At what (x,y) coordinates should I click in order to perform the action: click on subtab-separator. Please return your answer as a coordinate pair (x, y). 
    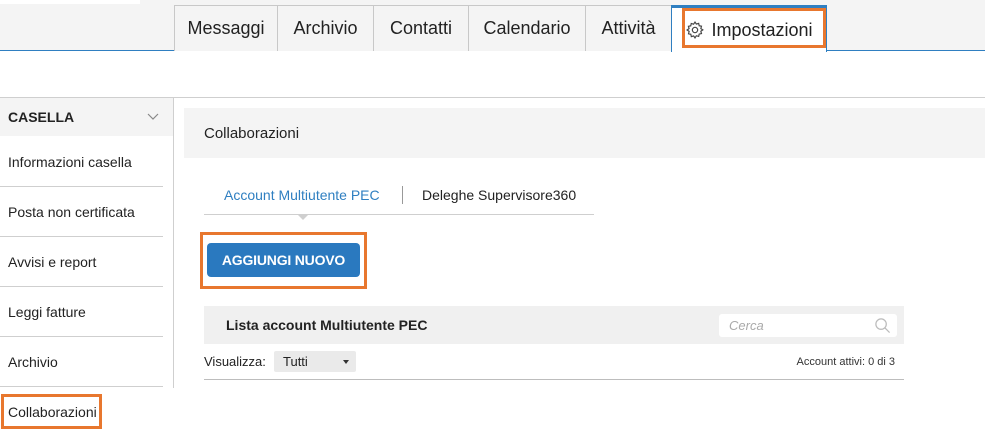
    Looking at the image, I should click on (402, 195).